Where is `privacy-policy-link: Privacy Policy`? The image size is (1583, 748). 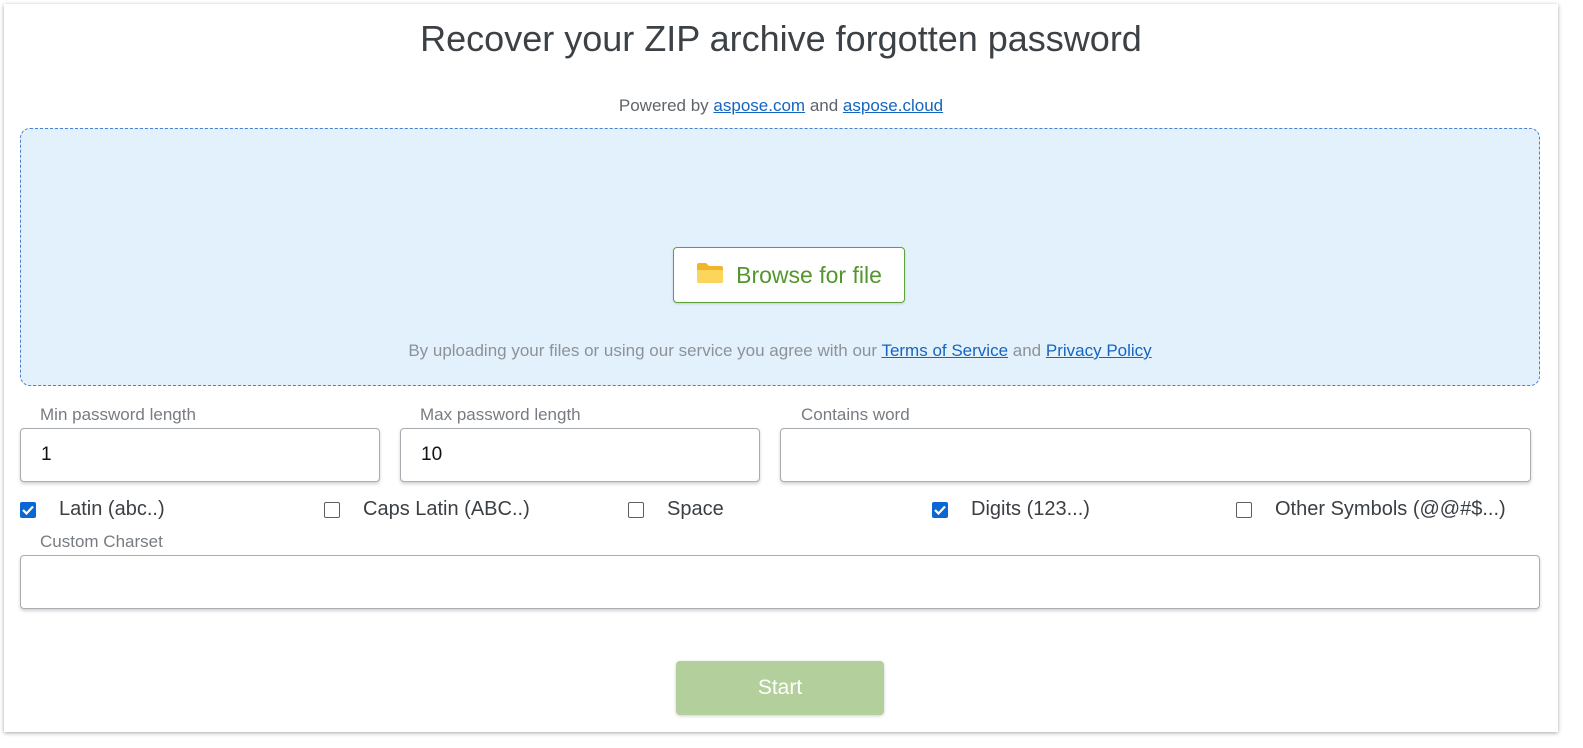
privacy-policy-link: Privacy Policy is located at coordinates (1099, 350).